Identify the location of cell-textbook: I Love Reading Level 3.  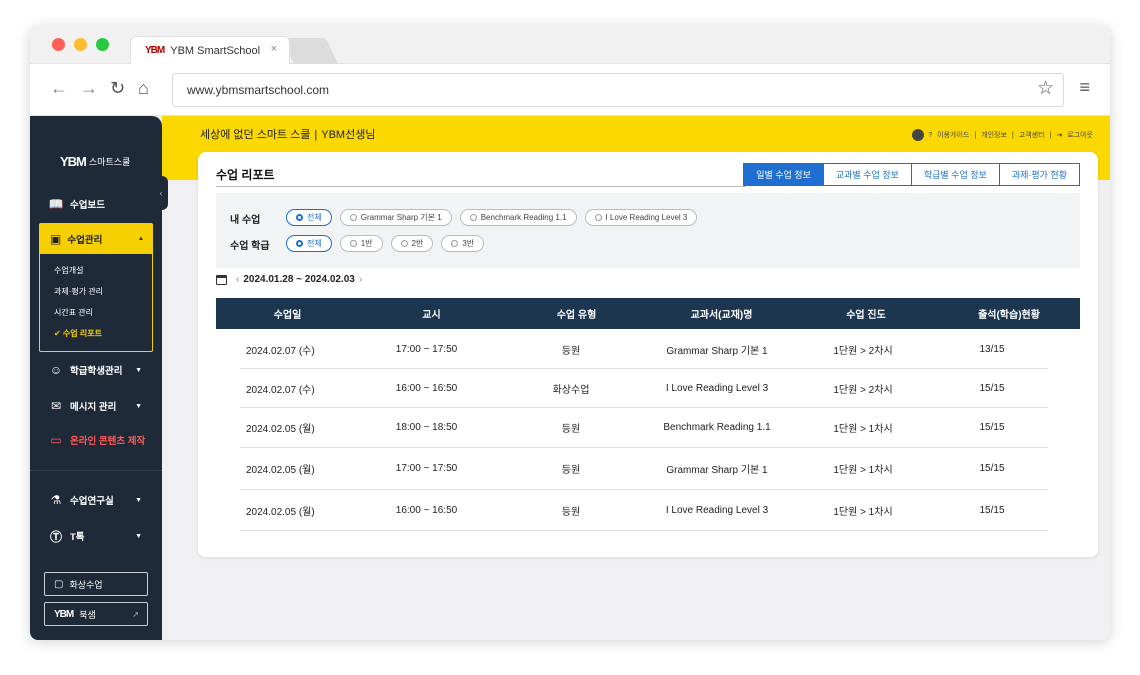
(717, 510).